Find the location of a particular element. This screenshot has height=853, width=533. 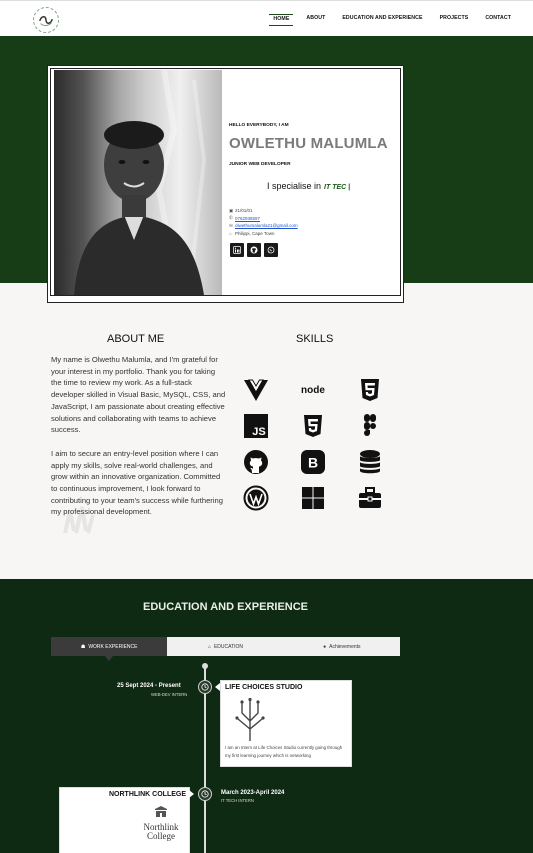

nav-education-experience: EDUCATION AND EXPERIENCE is located at coordinates (382, 20).